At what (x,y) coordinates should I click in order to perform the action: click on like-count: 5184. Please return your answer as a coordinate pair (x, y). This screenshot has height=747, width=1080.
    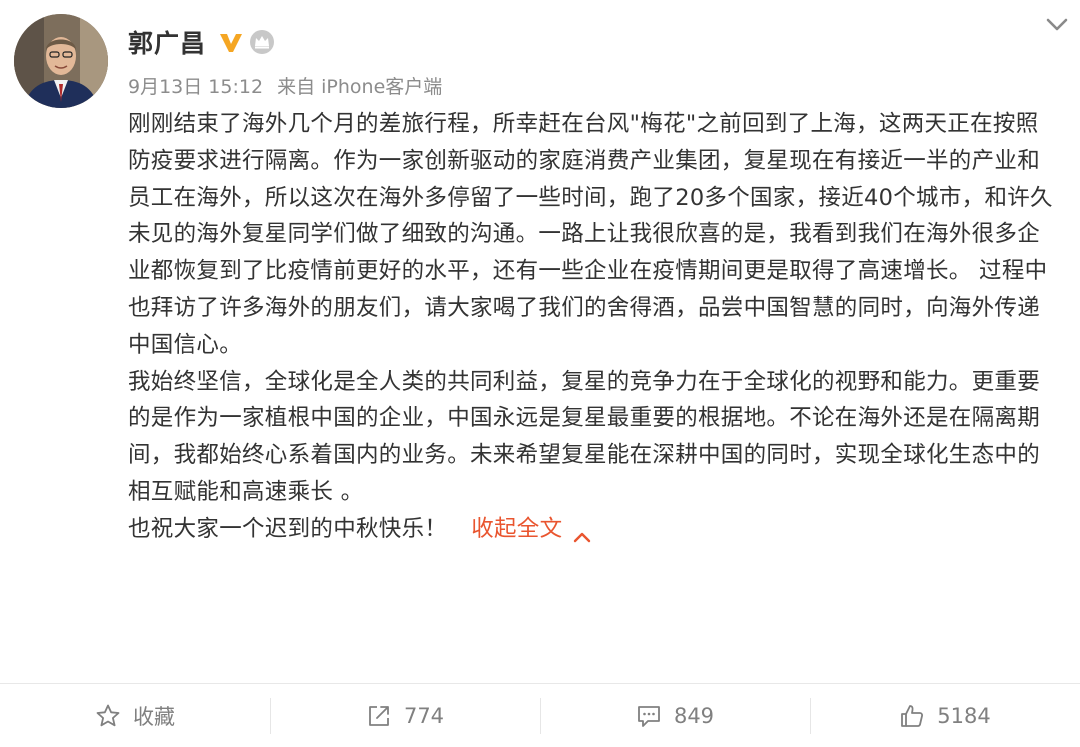
    Looking at the image, I should click on (964, 715).